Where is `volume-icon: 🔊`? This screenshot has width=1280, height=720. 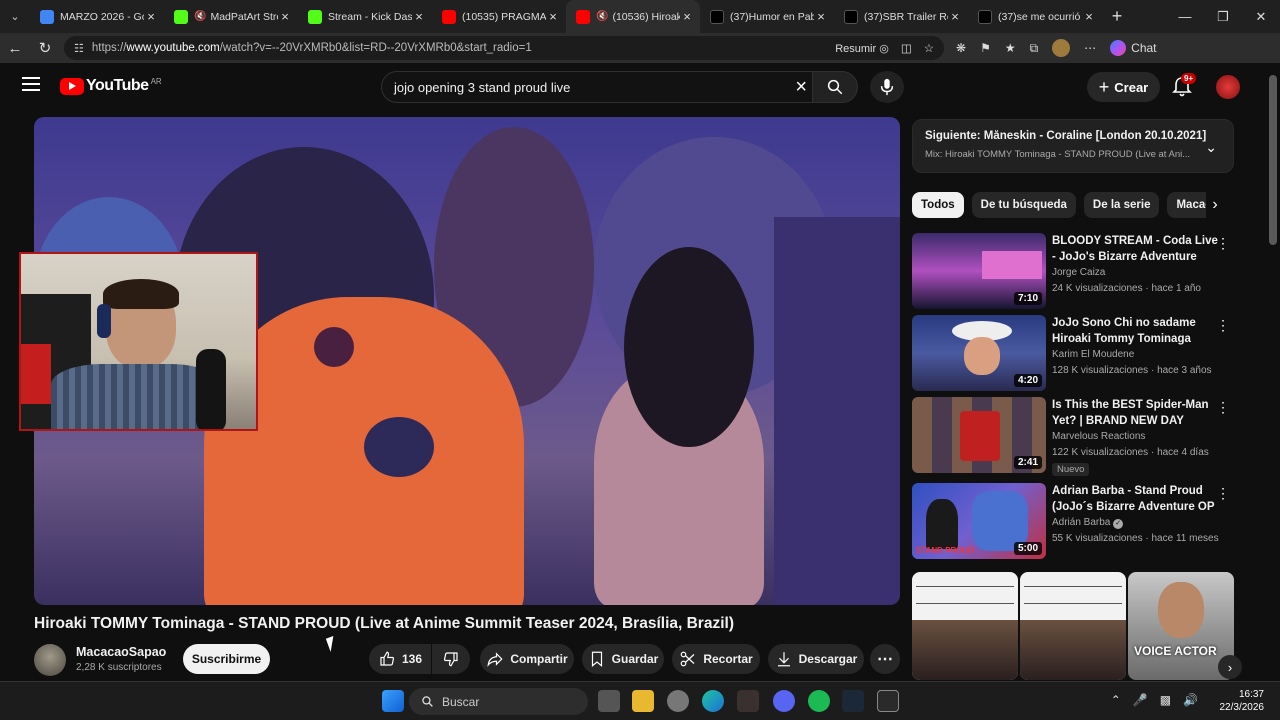 volume-icon: 🔊 is located at coordinates (1190, 700).